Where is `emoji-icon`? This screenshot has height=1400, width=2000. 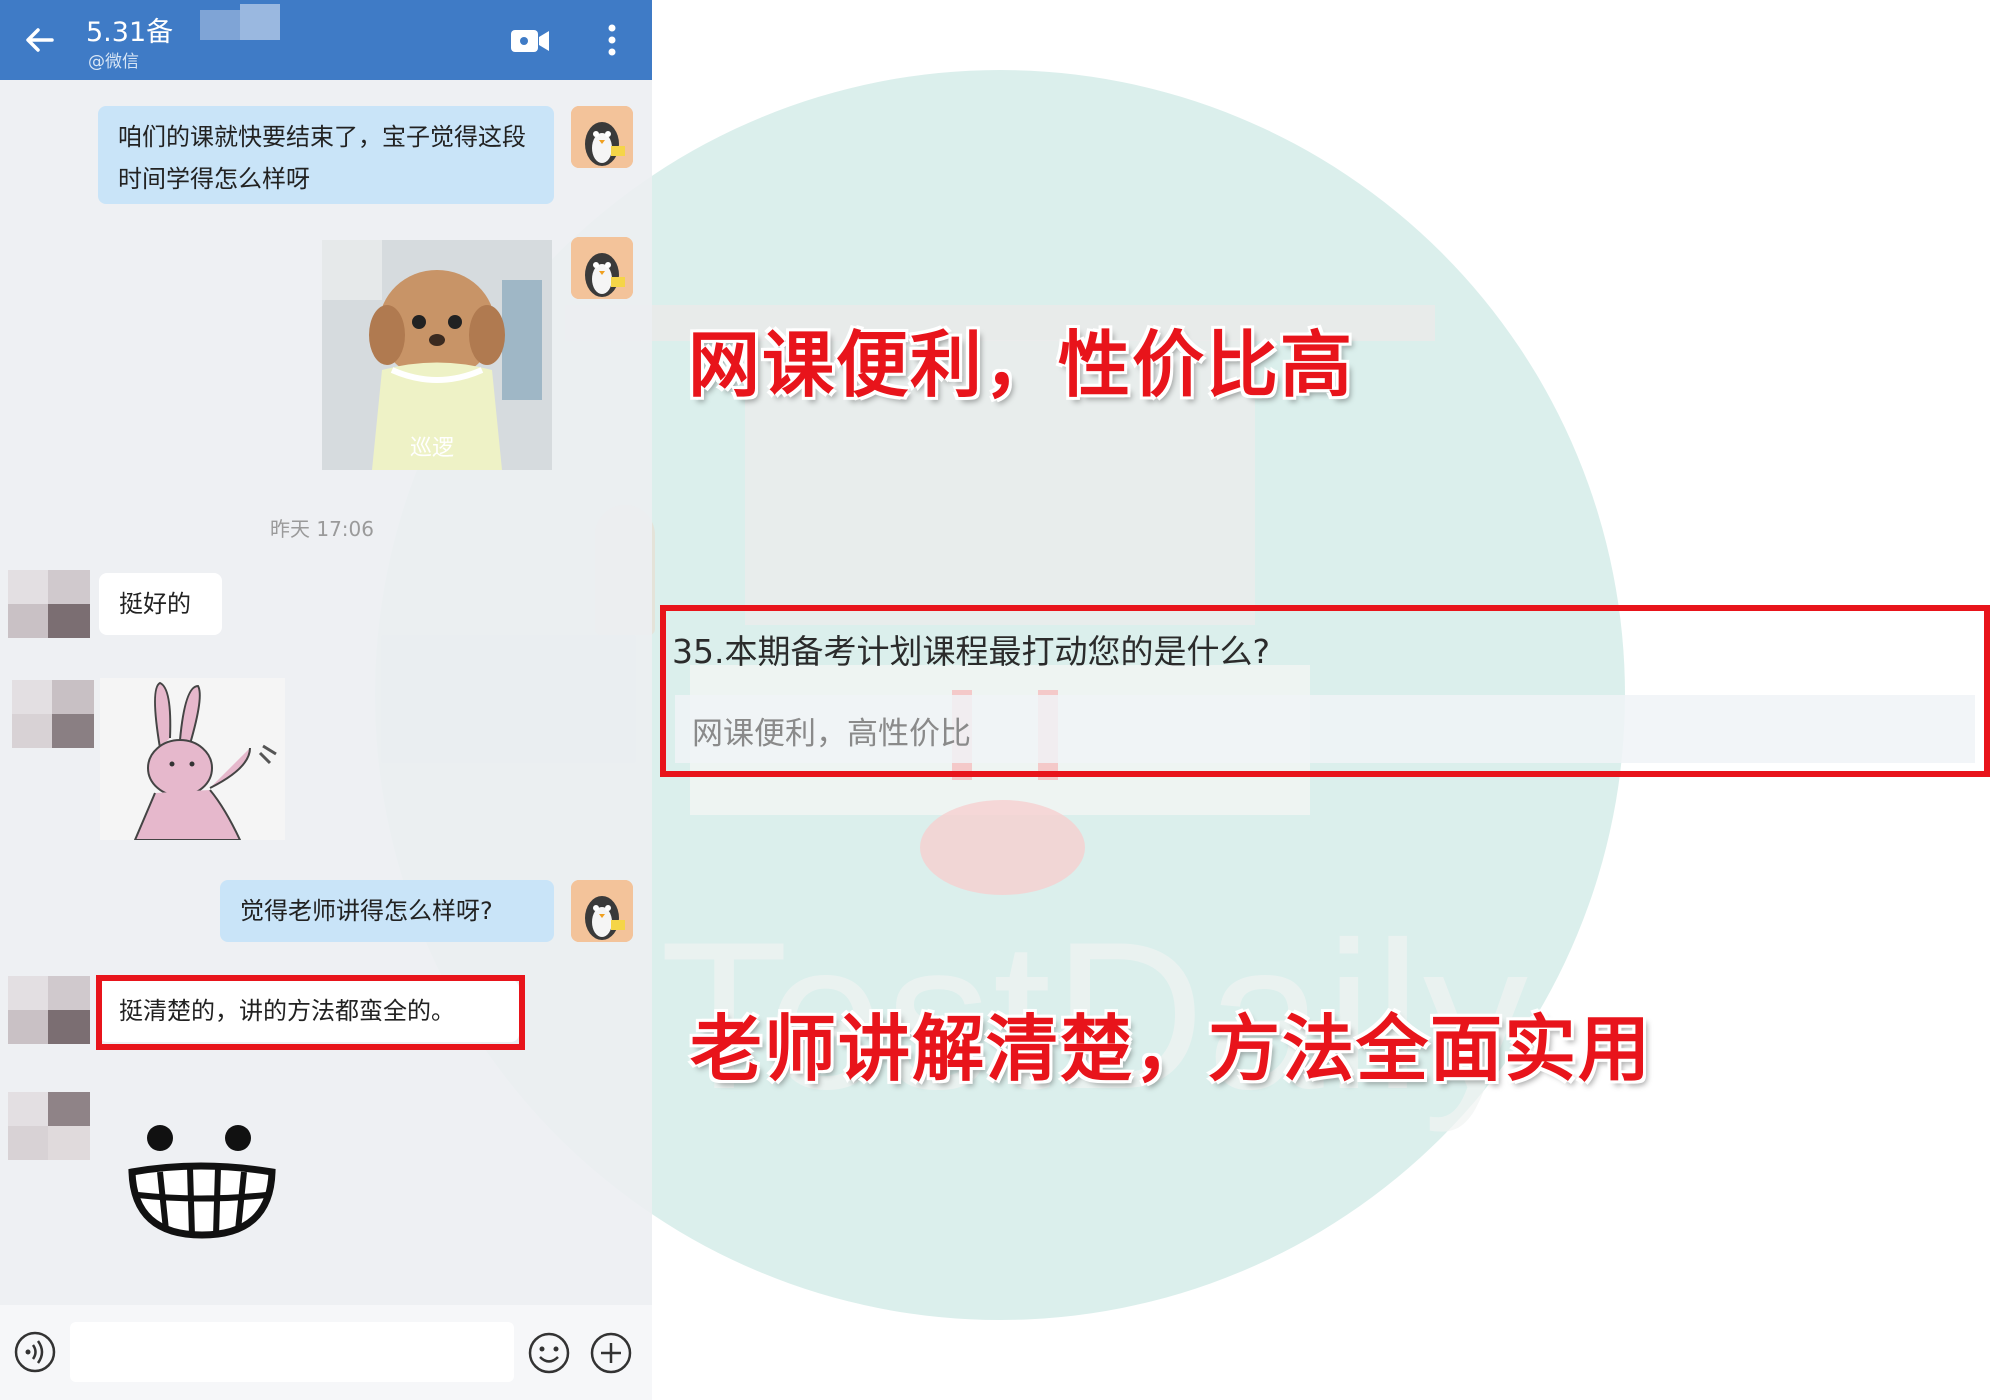
emoji-icon is located at coordinates (549, 1353).